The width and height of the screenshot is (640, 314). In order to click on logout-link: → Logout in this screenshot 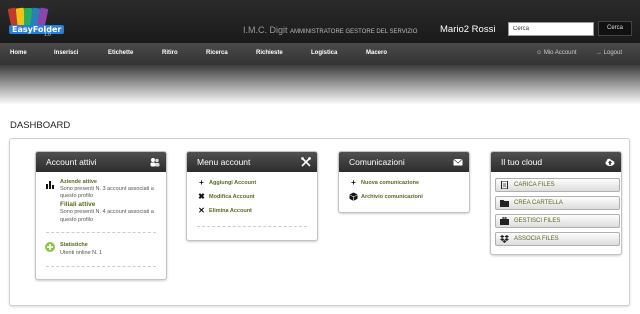, I will do `click(609, 53)`.